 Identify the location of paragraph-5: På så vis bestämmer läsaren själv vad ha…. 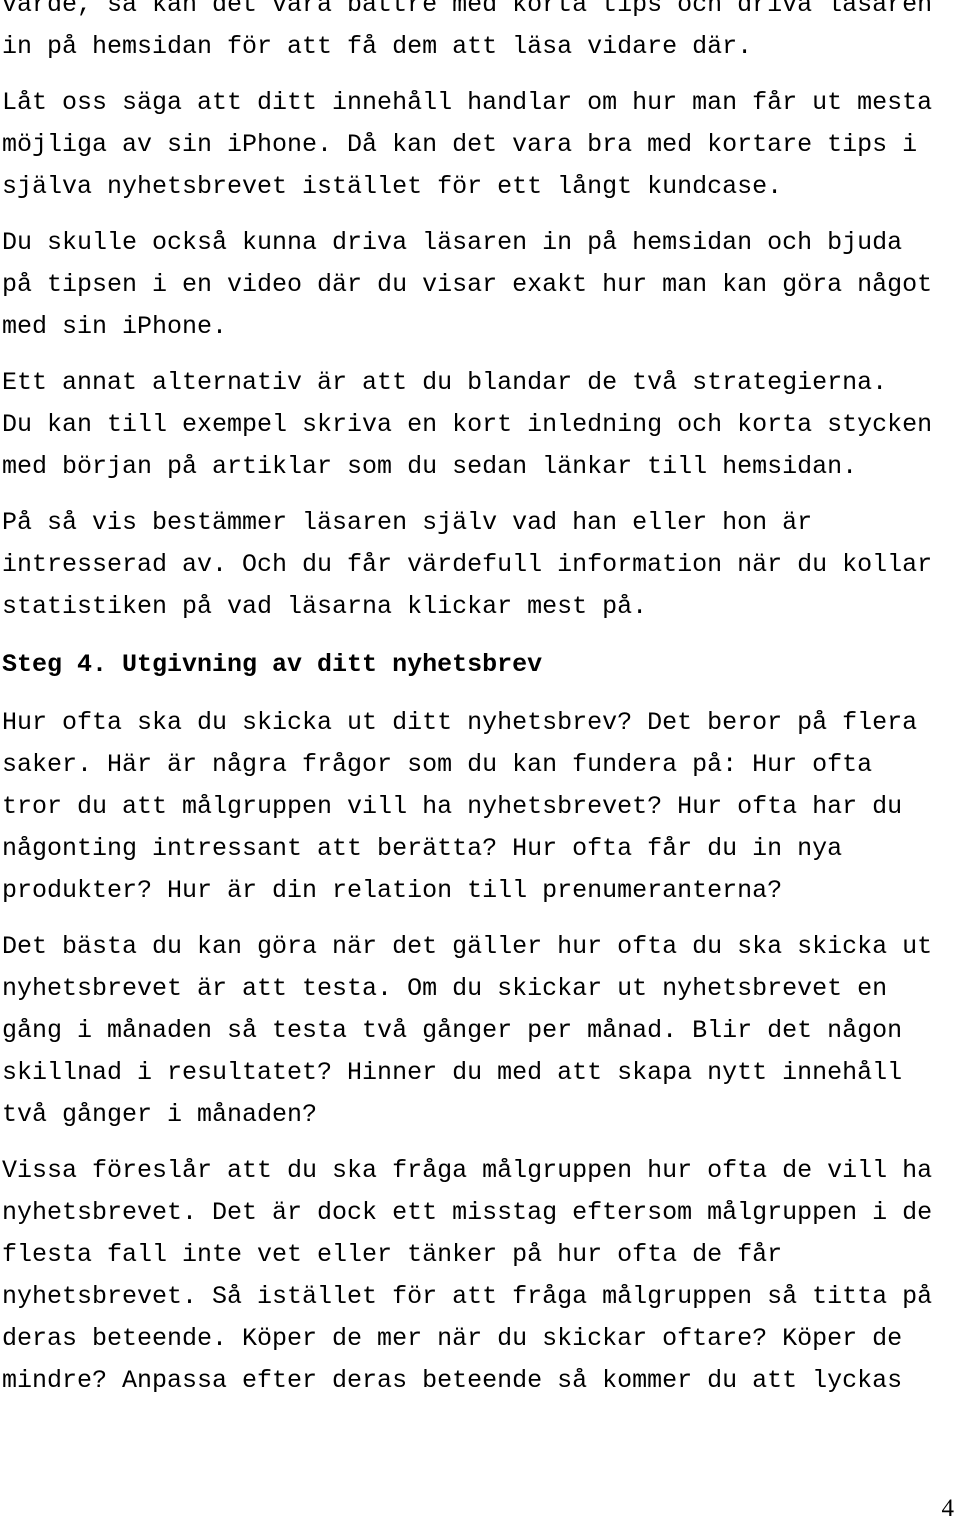
(467, 564).